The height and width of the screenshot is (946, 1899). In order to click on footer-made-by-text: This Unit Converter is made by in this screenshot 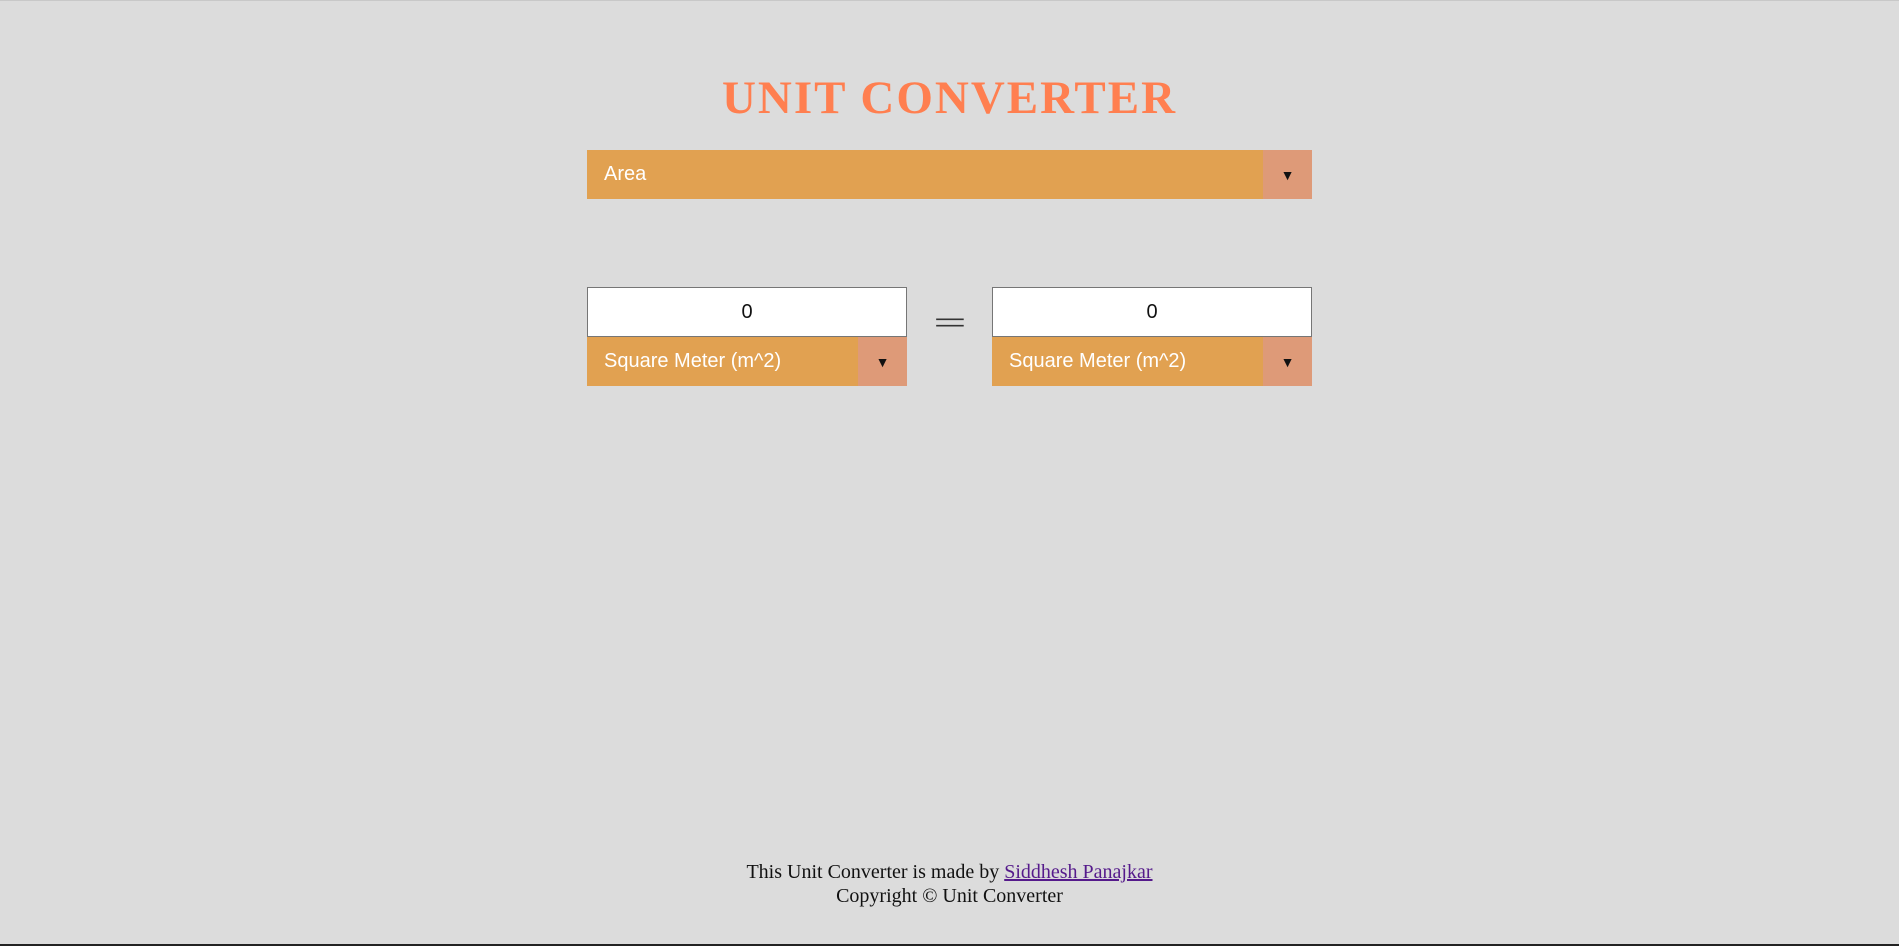, I will do `click(875, 872)`.